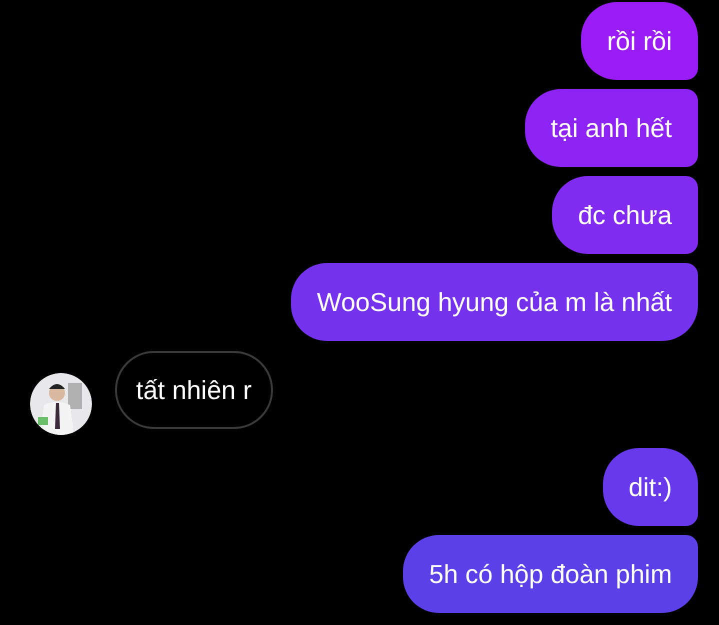 The width and height of the screenshot is (719, 625). Describe the element at coordinates (625, 215) in the screenshot. I see `sent-message: đc chưa` at that location.